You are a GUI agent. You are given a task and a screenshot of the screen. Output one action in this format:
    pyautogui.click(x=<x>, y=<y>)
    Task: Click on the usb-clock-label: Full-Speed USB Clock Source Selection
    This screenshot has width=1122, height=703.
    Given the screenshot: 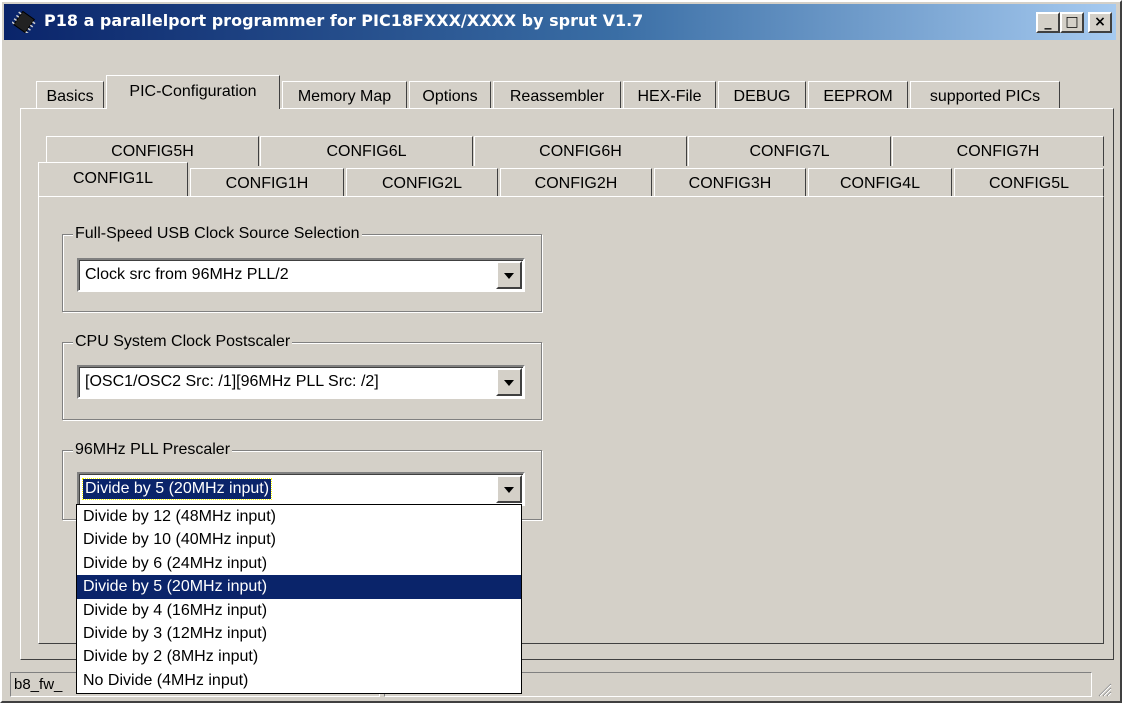 What is the action you would take?
    pyautogui.click(x=217, y=234)
    